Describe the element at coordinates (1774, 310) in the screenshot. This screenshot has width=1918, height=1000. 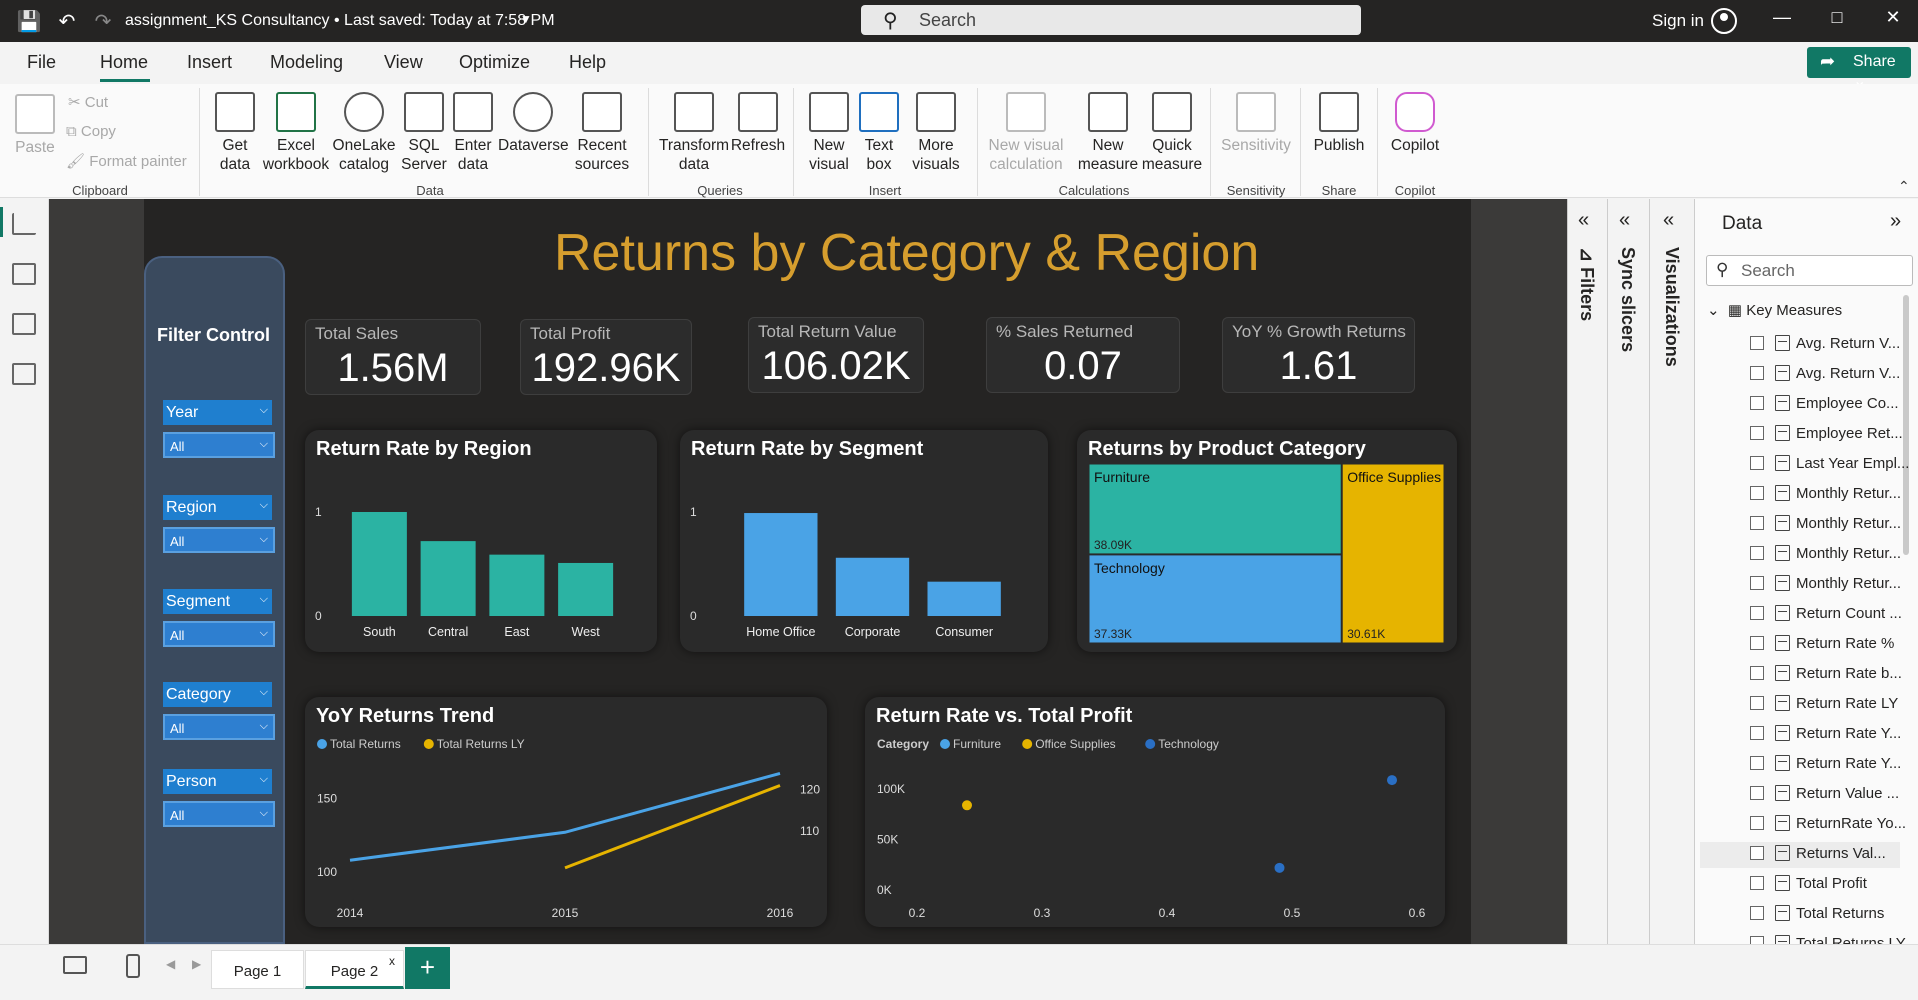
I see `table-key-measures: ⌄ ▦ Key Measures` at that location.